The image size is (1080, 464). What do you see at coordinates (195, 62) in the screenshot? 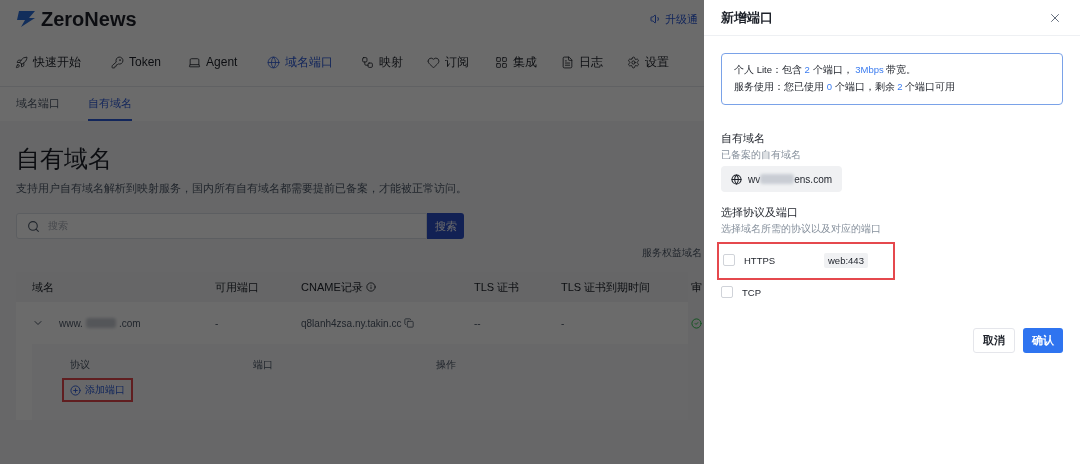
I see `laptop-icon` at bounding box center [195, 62].